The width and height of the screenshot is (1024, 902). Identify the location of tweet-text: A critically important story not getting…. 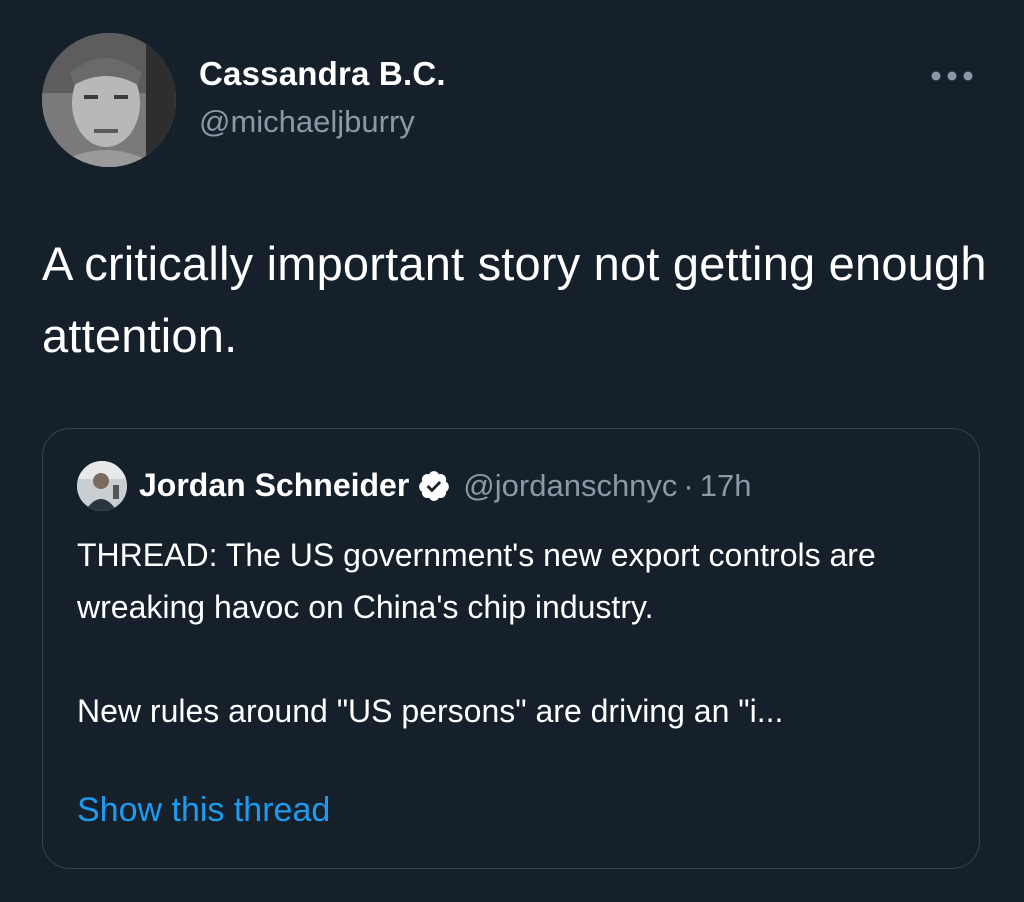
(514, 299).